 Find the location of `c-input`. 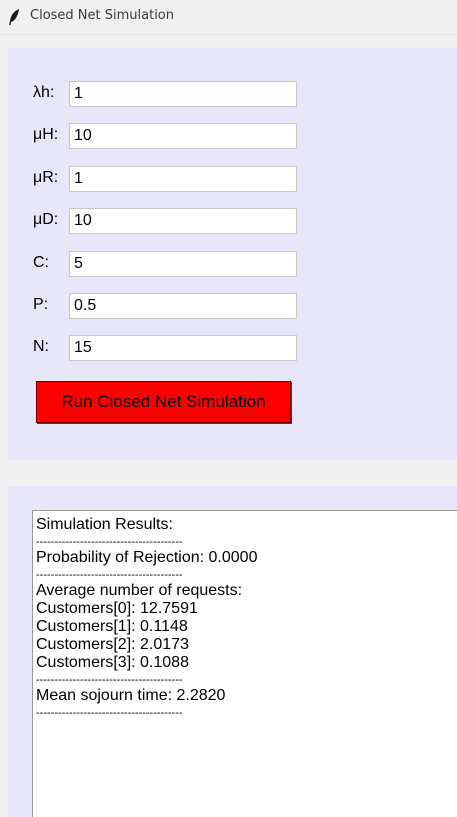

c-input is located at coordinates (183, 264).